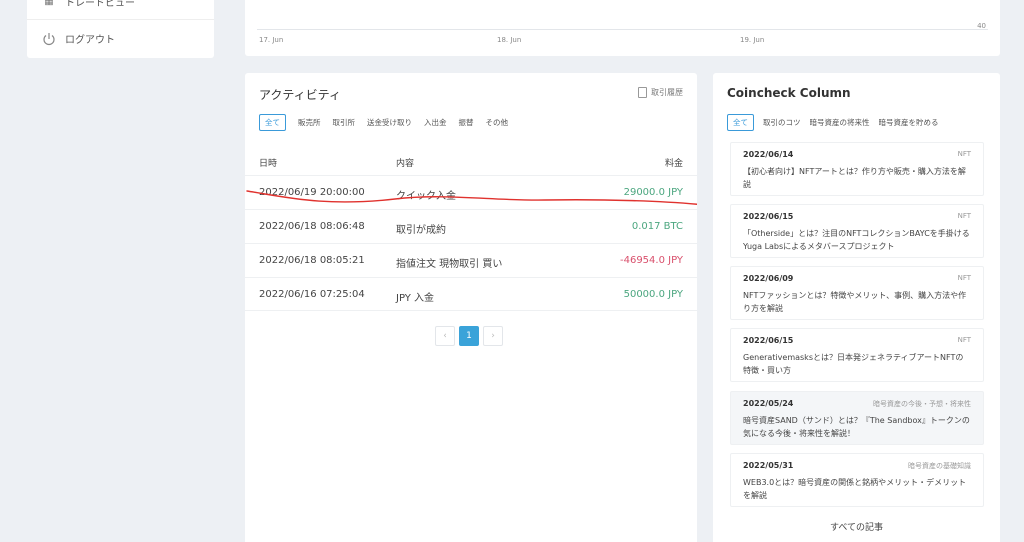 This screenshot has width=1024, height=542. What do you see at coordinates (768, 278) in the screenshot?
I see `article-date: 2022/06/09` at bounding box center [768, 278].